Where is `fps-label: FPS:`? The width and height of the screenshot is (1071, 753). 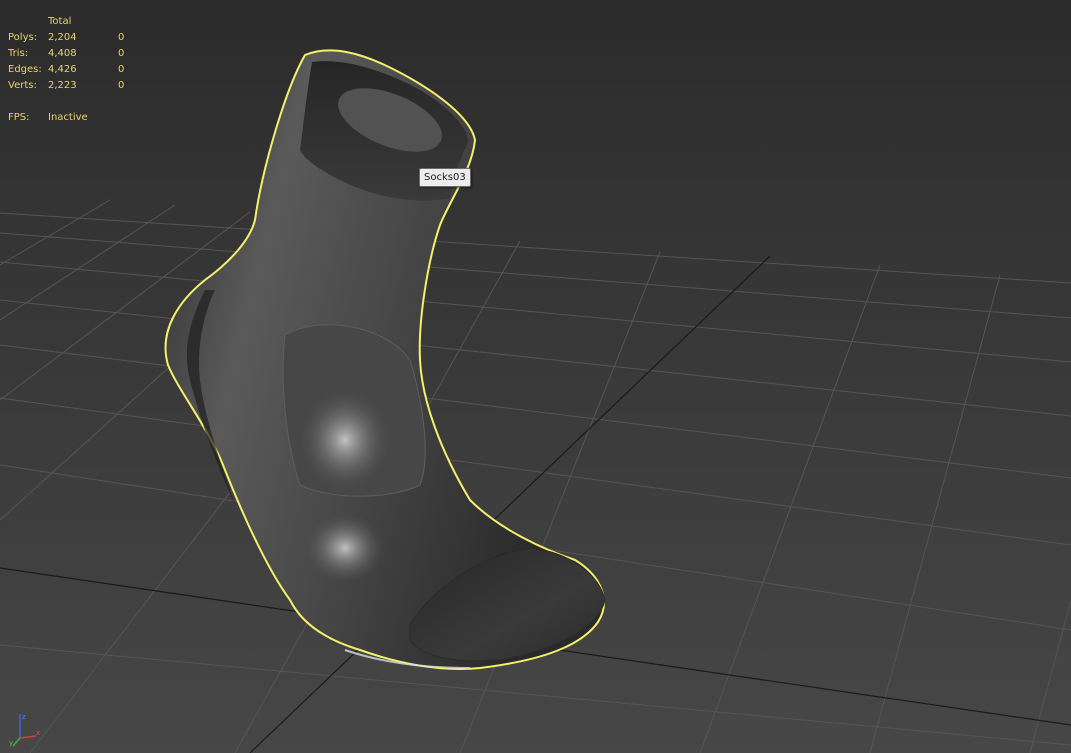
fps-label: FPS: is located at coordinates (19, 117).